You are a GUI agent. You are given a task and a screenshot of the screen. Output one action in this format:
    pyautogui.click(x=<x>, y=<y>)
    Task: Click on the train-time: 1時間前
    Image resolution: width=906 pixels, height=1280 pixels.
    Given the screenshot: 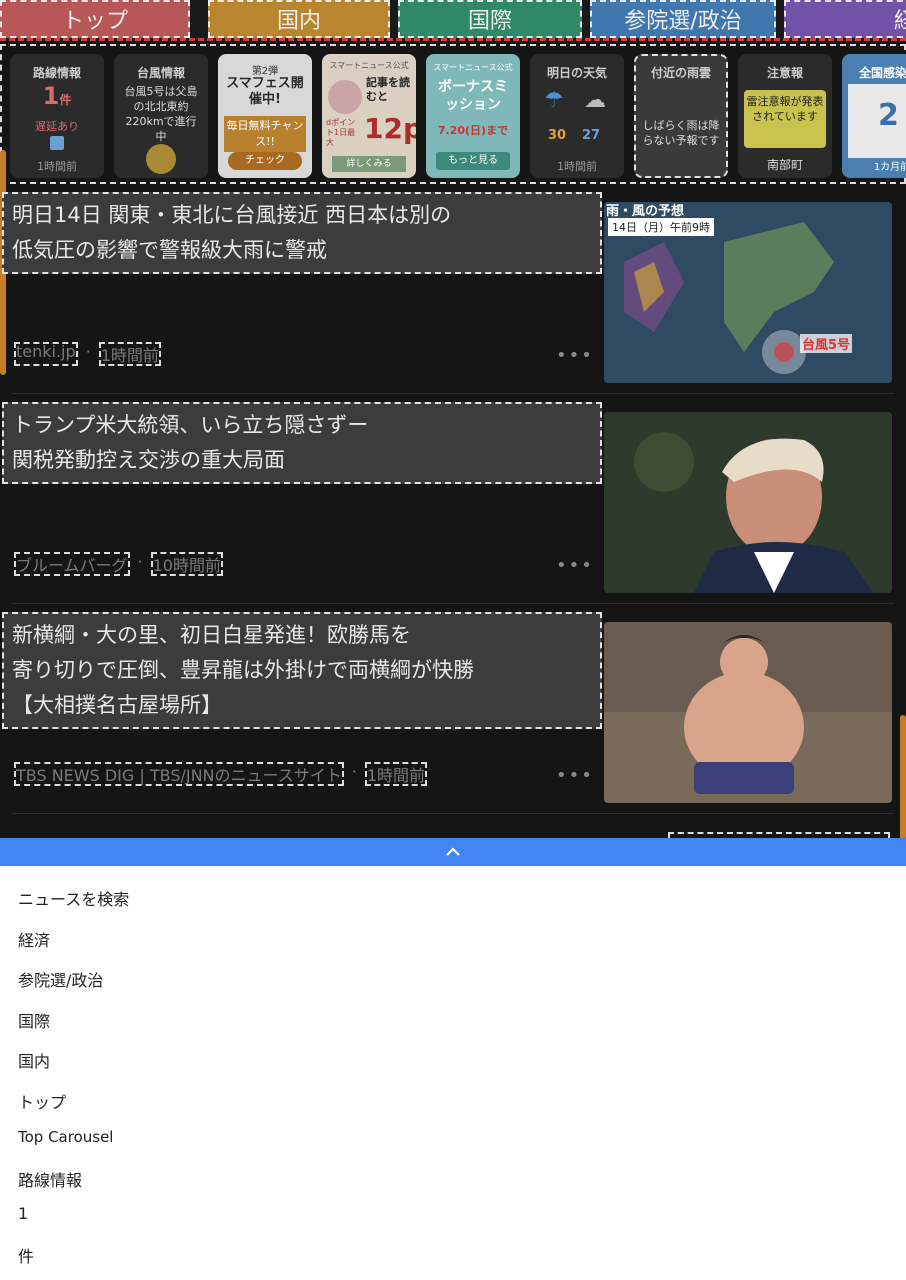 What is the action you would take?
    pyautogui.click(x=57, y=166)
    